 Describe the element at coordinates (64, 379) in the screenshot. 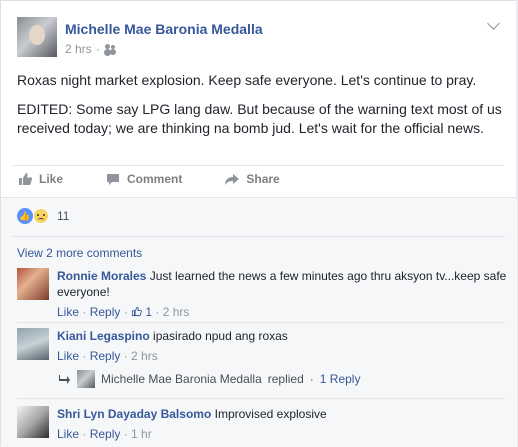

I see `reply-arrow-icon` at that location.